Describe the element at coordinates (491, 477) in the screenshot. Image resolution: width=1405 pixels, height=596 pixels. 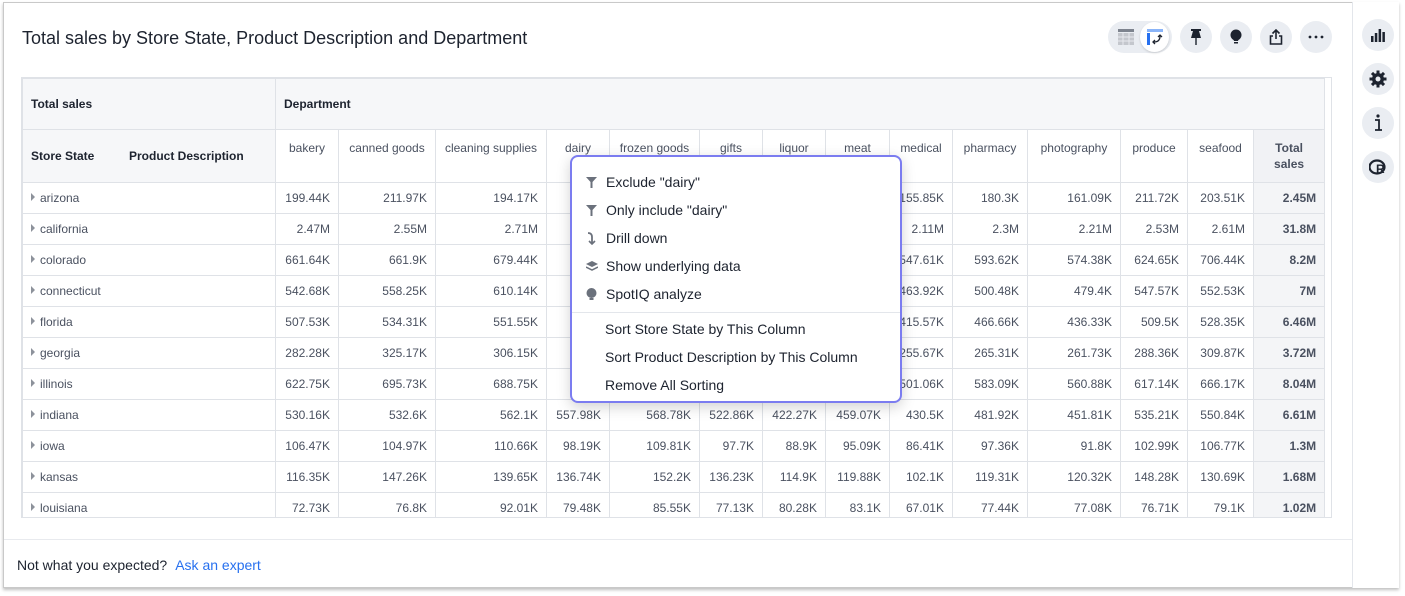
I see `value-cell: 139.65K` at that location.